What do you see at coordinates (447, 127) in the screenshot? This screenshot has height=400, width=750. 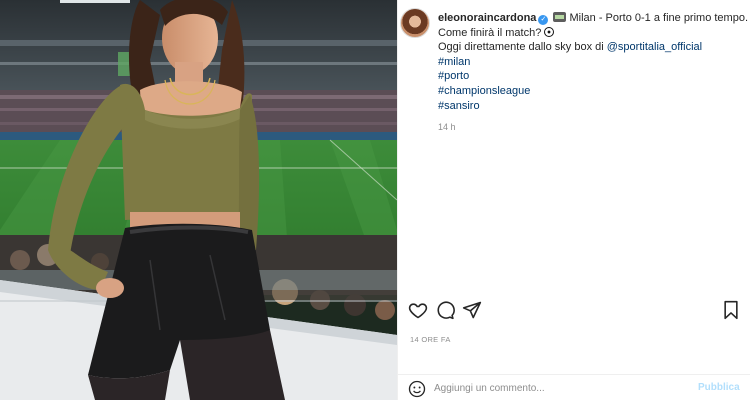 I see `caption-timestamp: 14 h` at bounding box center [447, 127].